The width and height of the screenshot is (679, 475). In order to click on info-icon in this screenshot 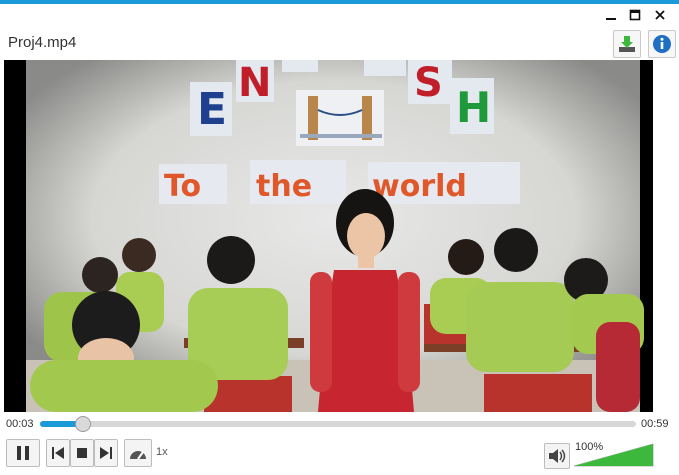, I will do `click(662, 44)`.